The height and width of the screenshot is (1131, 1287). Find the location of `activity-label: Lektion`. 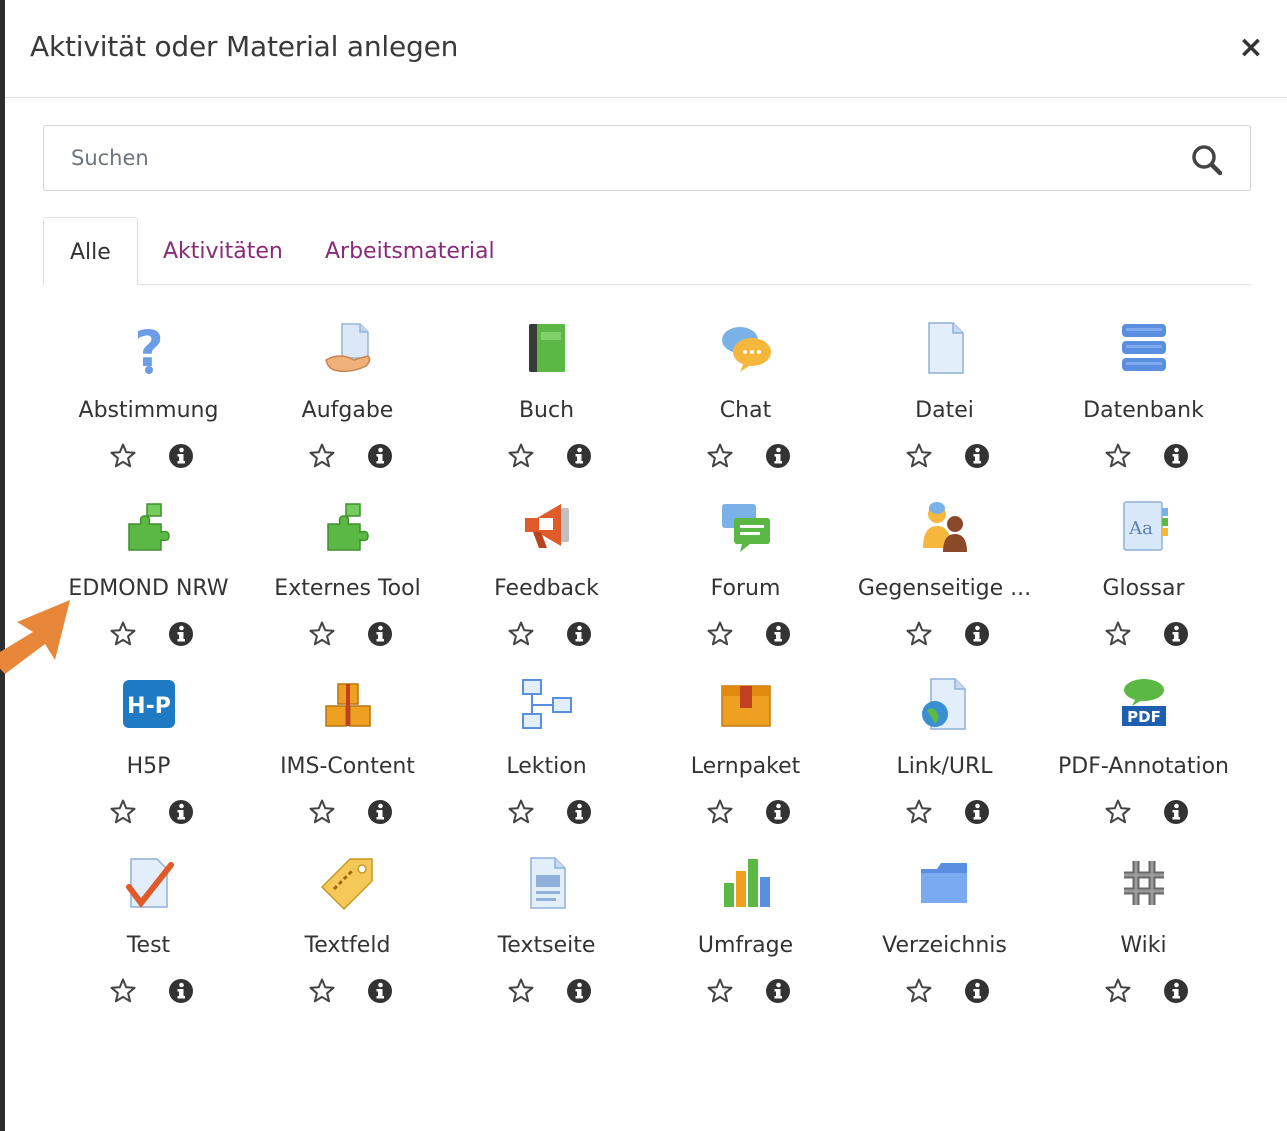

activity-label: Lektion is located at coordinates (546, 766).